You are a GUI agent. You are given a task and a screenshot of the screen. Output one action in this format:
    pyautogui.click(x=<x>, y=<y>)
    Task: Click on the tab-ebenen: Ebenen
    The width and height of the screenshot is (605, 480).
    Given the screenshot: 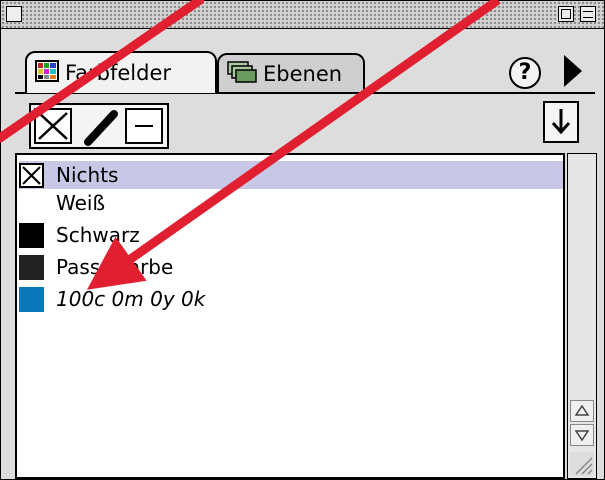 What is the action you would take?
    pyautogui.click(x=291, y=73)
    